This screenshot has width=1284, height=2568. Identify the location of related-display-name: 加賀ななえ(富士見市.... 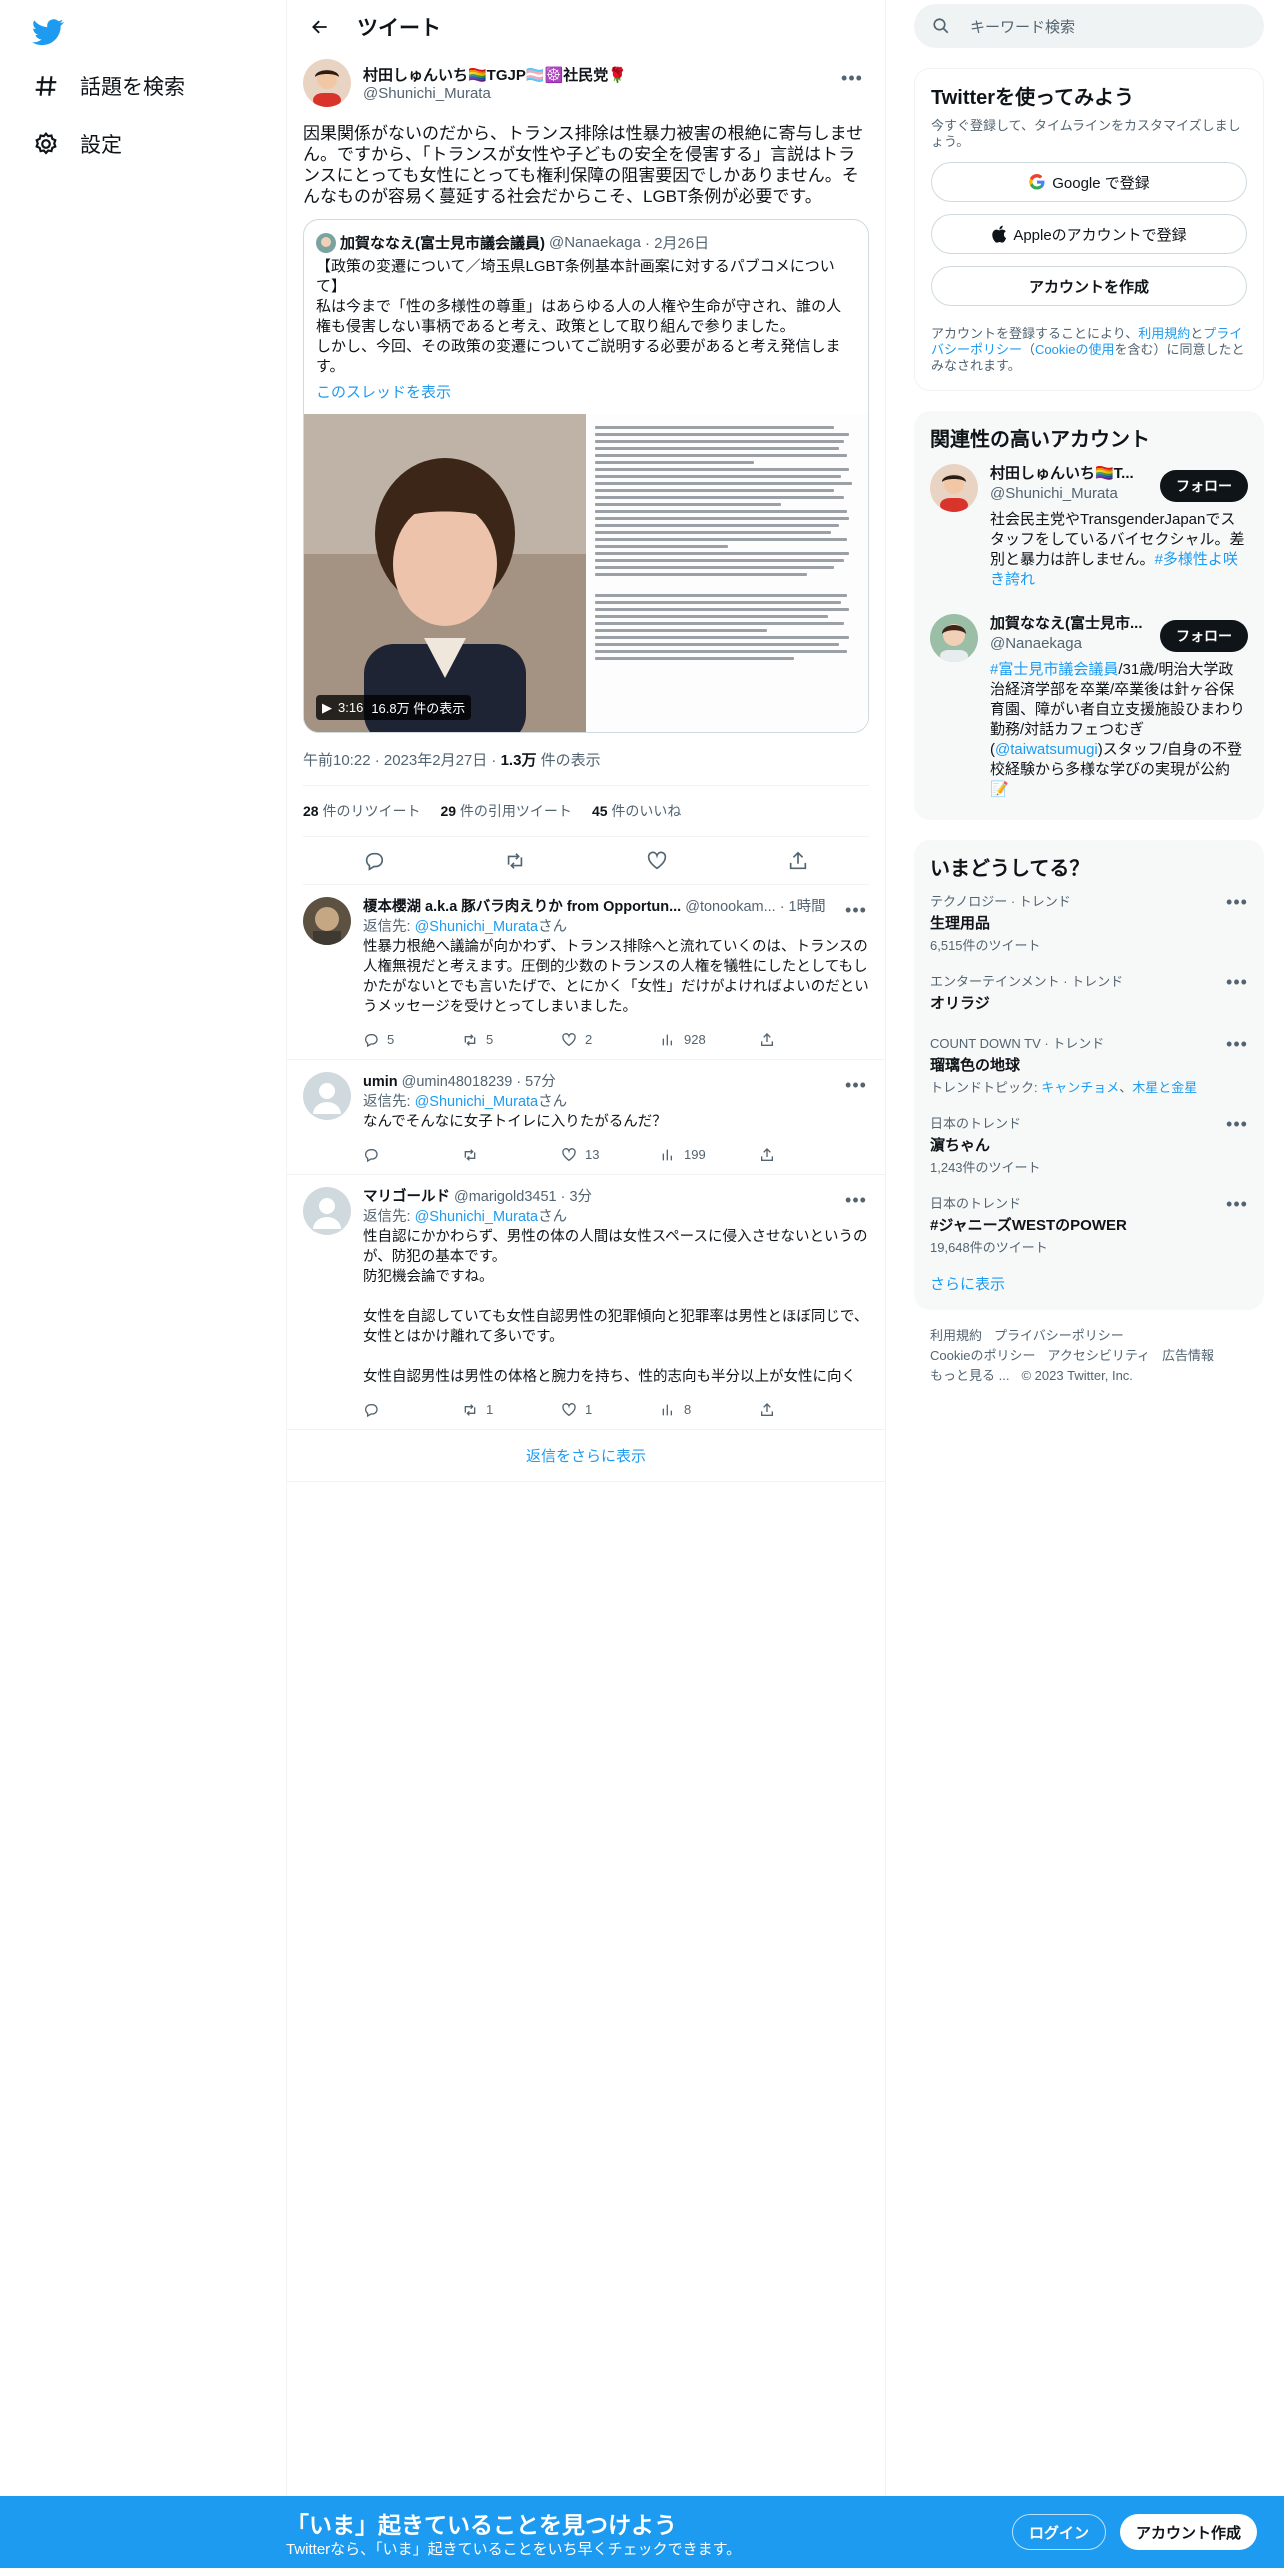
(1070, 624).